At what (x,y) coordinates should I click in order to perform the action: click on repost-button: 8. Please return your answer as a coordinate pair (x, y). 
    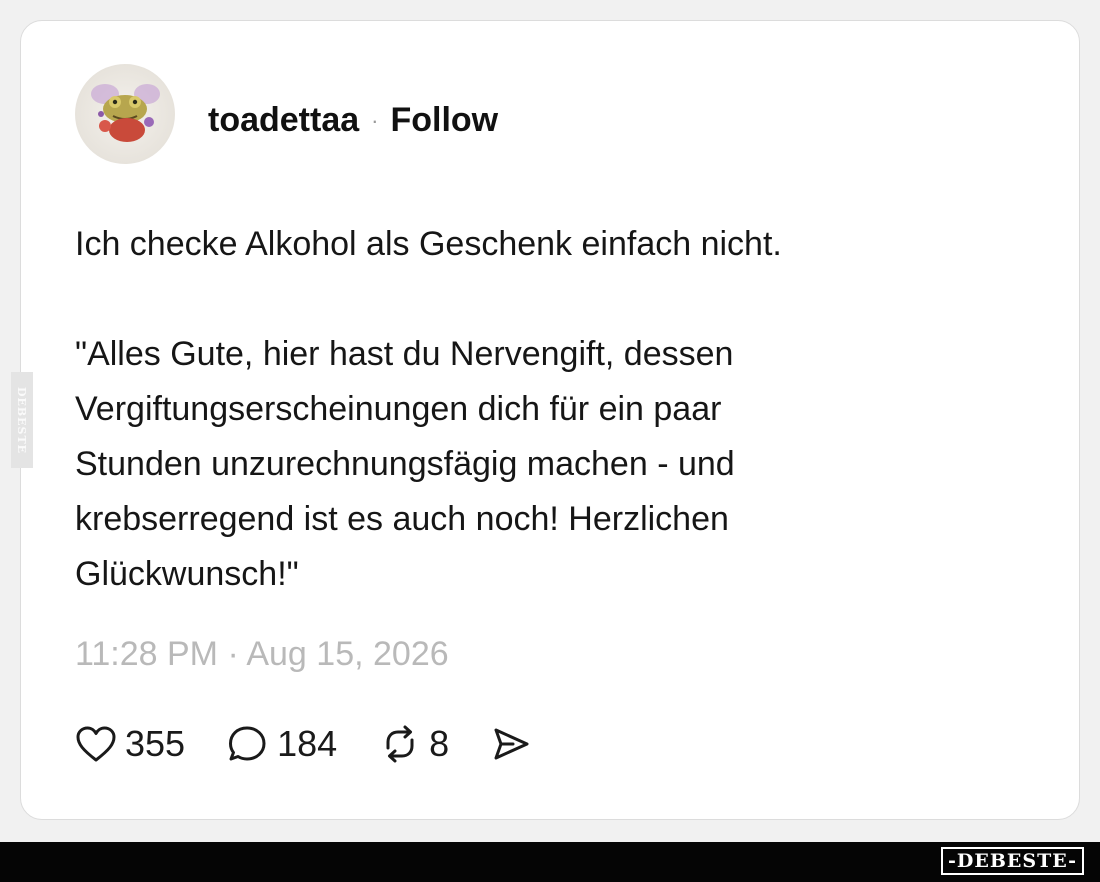
    Looking at the image, I should click on (414, 744).